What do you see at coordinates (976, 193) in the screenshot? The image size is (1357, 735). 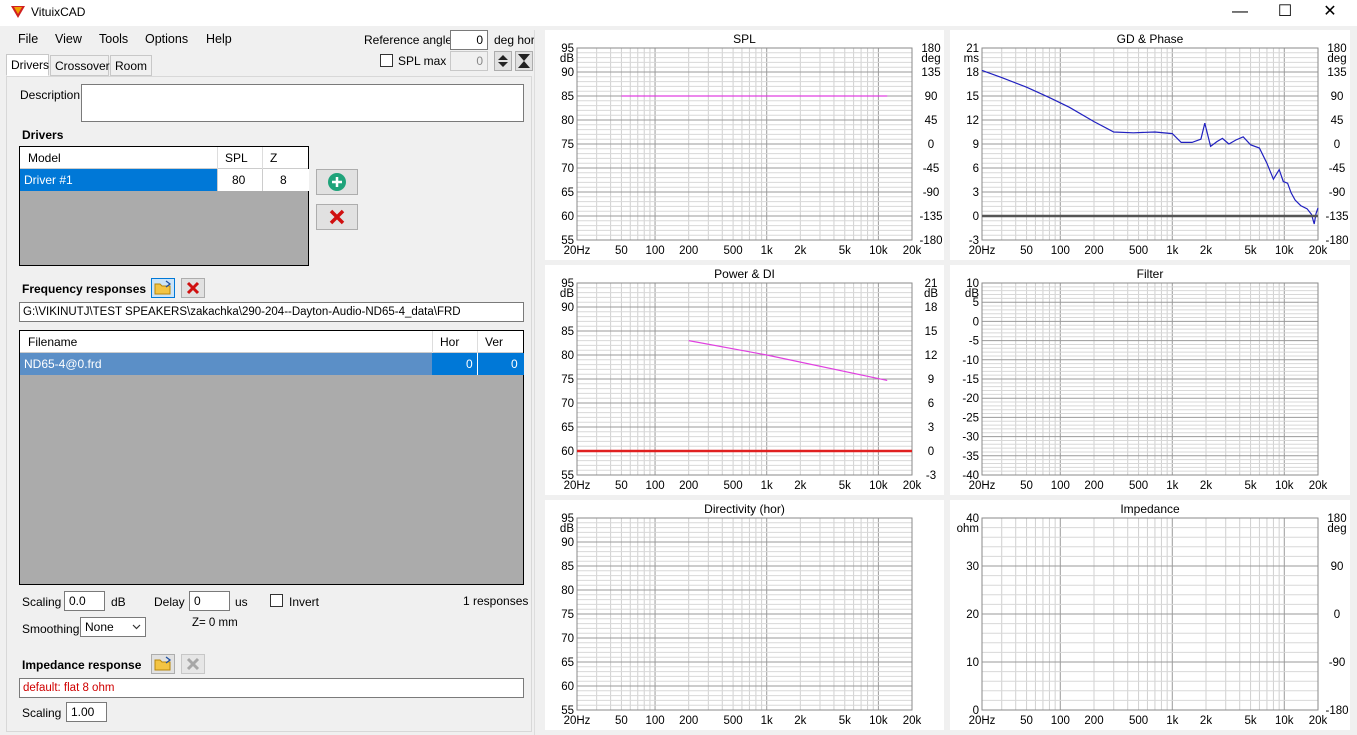 I see `y-tick-label: 3` at bounding box center [976, 193].